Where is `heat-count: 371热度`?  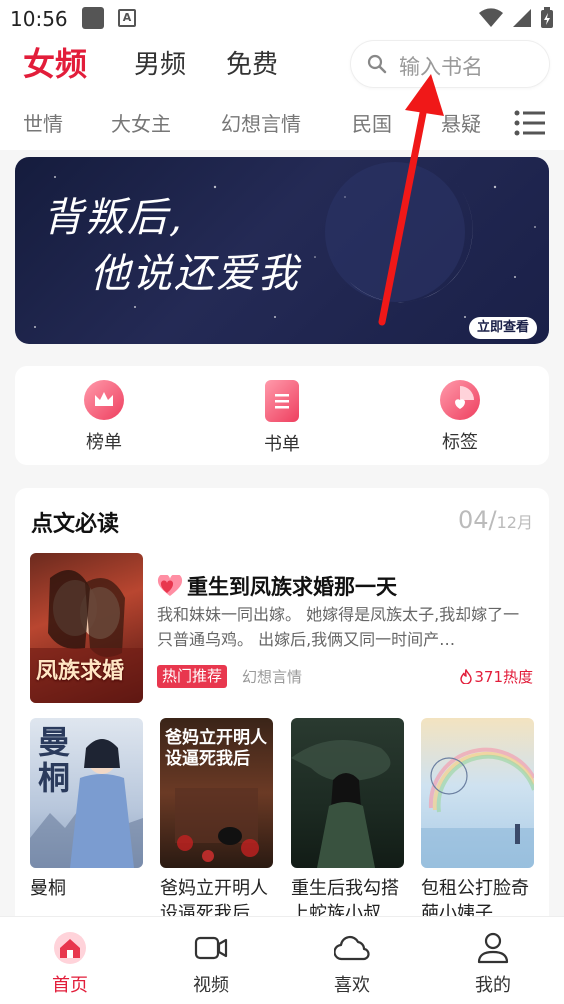 heat-count: 371热度 is located at coordinates (496, 676).